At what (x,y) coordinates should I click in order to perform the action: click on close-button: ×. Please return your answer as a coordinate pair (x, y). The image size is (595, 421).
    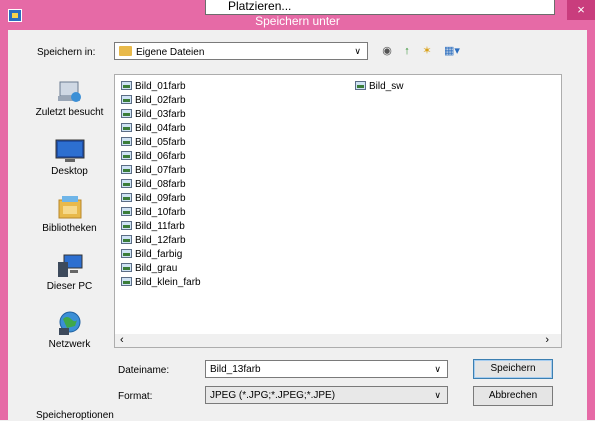
    Looking at the image, I should click on (581, 10).